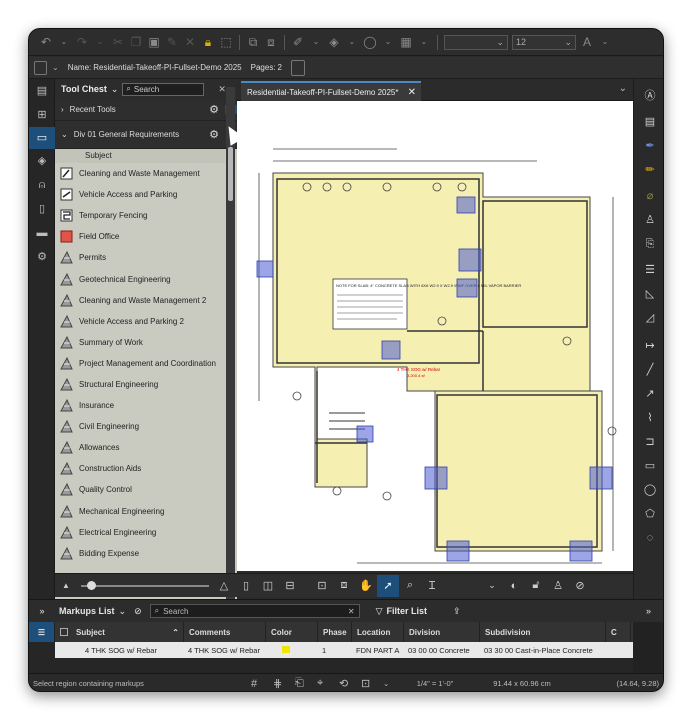 Image resolution: width=690 pixels, height=720 pixels. What do you see at coordinates (618, 632) in the screenshot?
I see `column-header-c: C` at bounding box center [618, 632].